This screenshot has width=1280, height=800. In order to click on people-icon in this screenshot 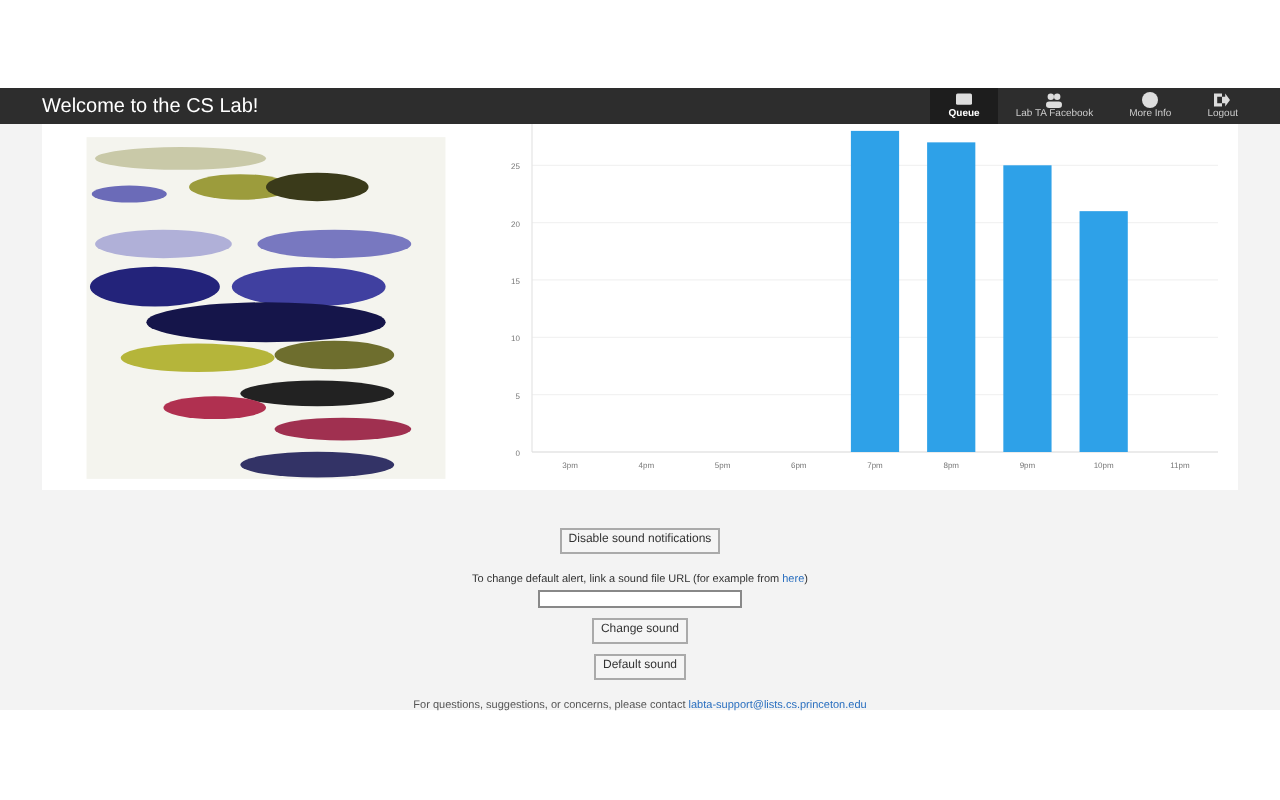, I will do `click(1054, 100)`.